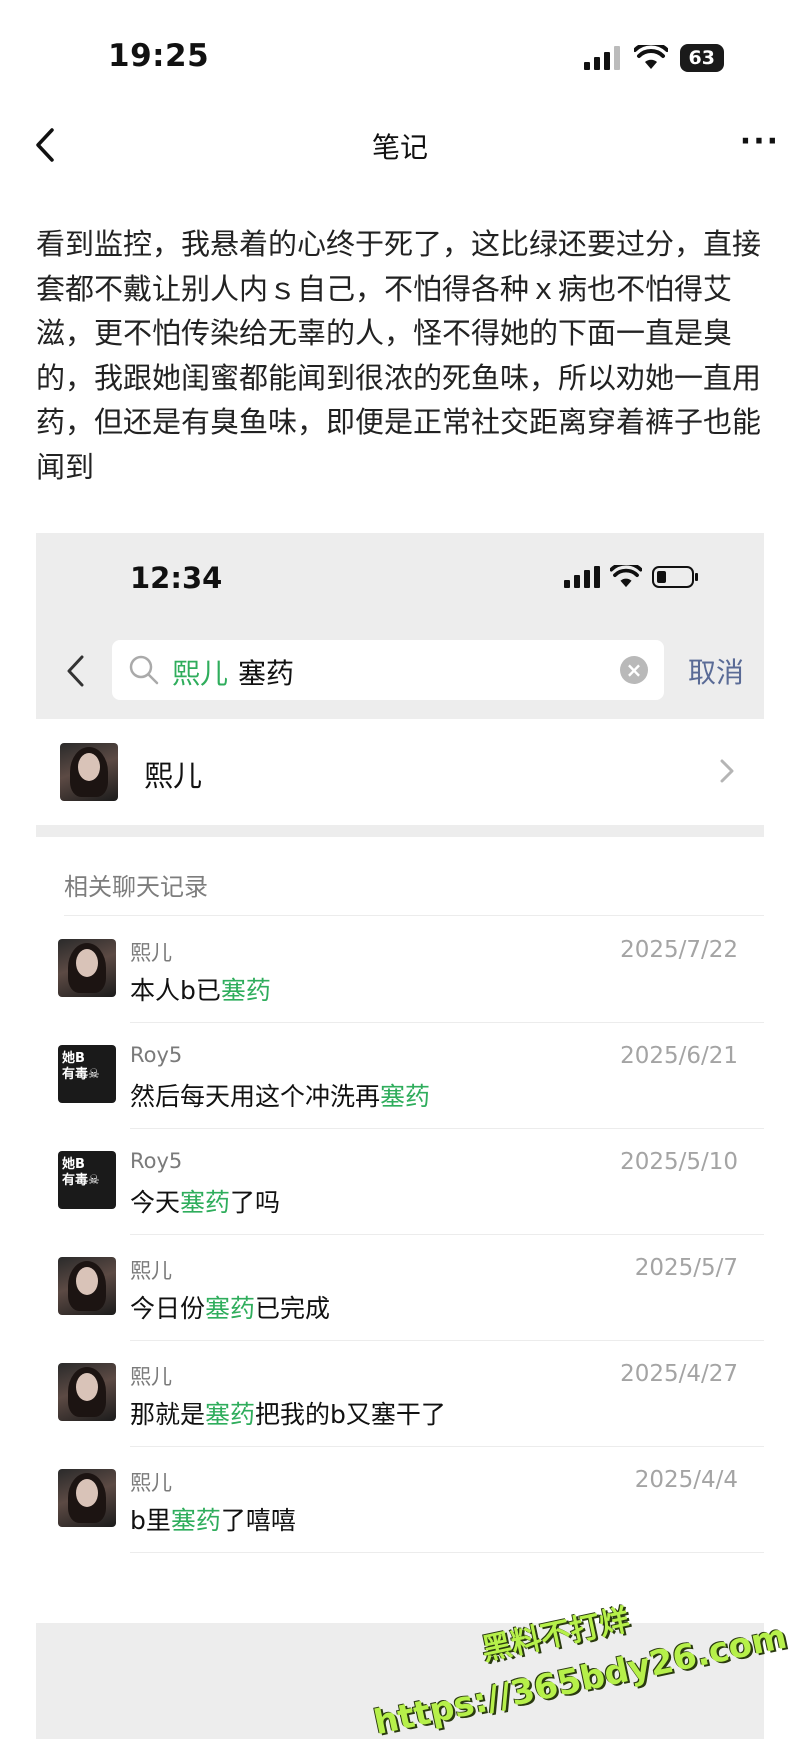 This screenshot has width=800, height=1739. I want to click on search-header: 12:34 熙儿 塞药 × 取消, so click(400, 626).